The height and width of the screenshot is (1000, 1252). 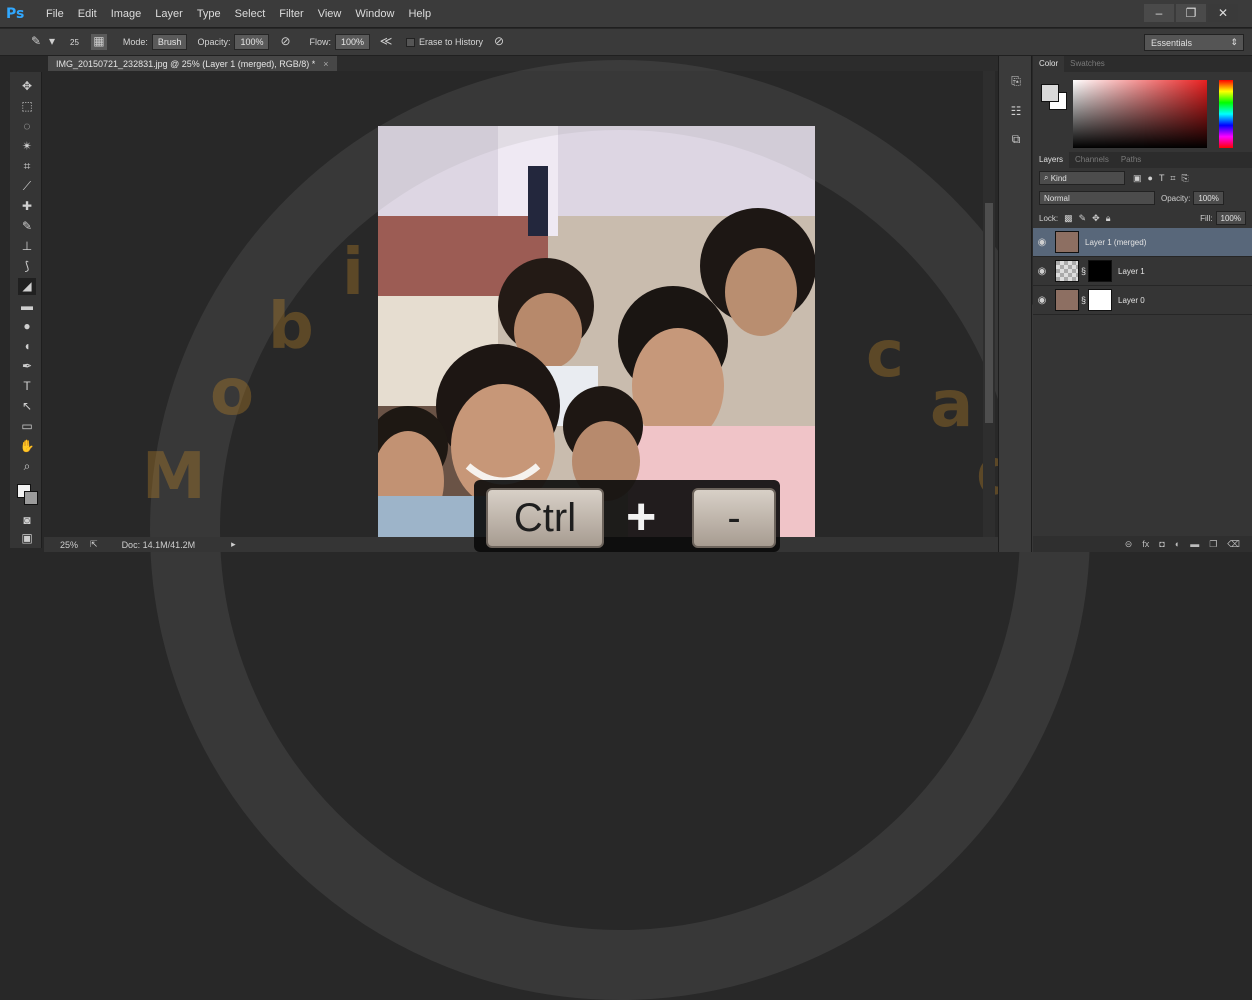 I want to click on rectangle-tool-icon: ▭, so click(x=27, y=426).